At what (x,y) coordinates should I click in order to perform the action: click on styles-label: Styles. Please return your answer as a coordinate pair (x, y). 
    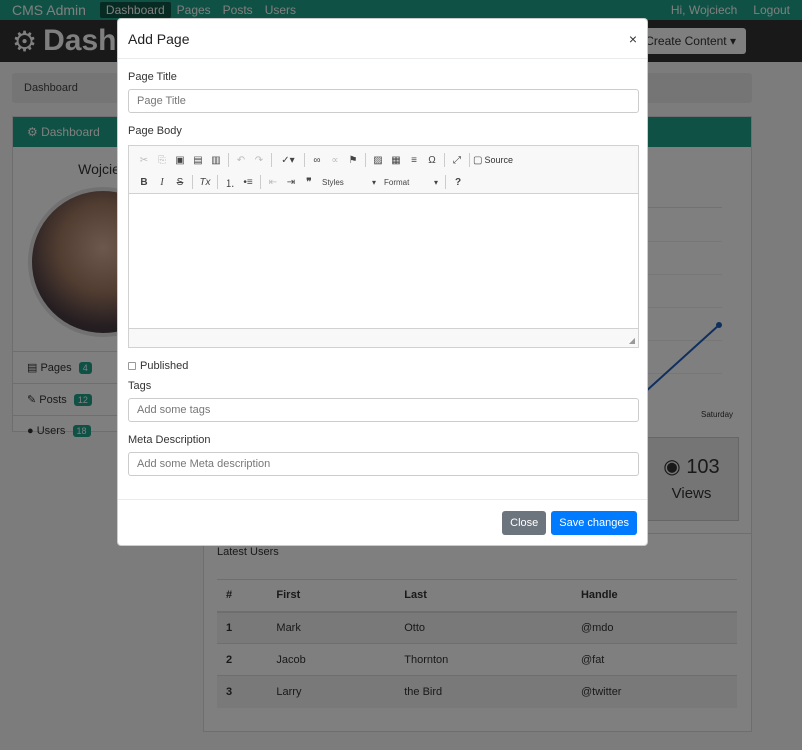
    Looking at the image, I should click on (333, 182).